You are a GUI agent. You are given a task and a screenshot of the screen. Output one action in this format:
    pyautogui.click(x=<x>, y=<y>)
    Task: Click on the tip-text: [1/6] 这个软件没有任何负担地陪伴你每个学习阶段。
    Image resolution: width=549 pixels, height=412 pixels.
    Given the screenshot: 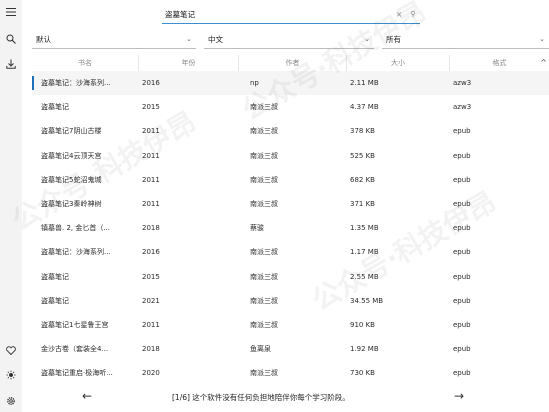 What is the action you would take?
    pyautogui.click(x=261, y=397)
    